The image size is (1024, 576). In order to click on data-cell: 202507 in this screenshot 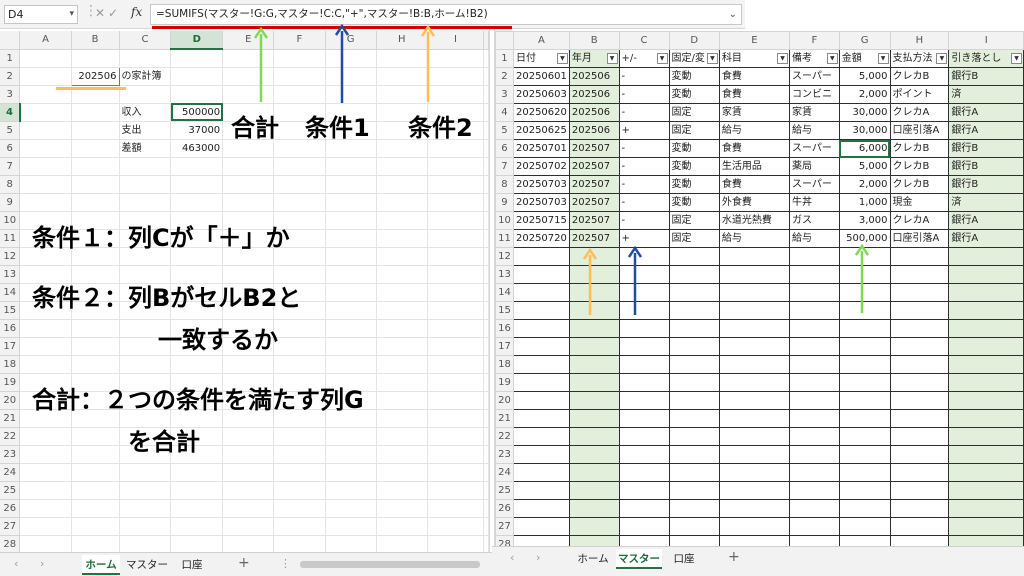, I will do `click(594, 166)`.